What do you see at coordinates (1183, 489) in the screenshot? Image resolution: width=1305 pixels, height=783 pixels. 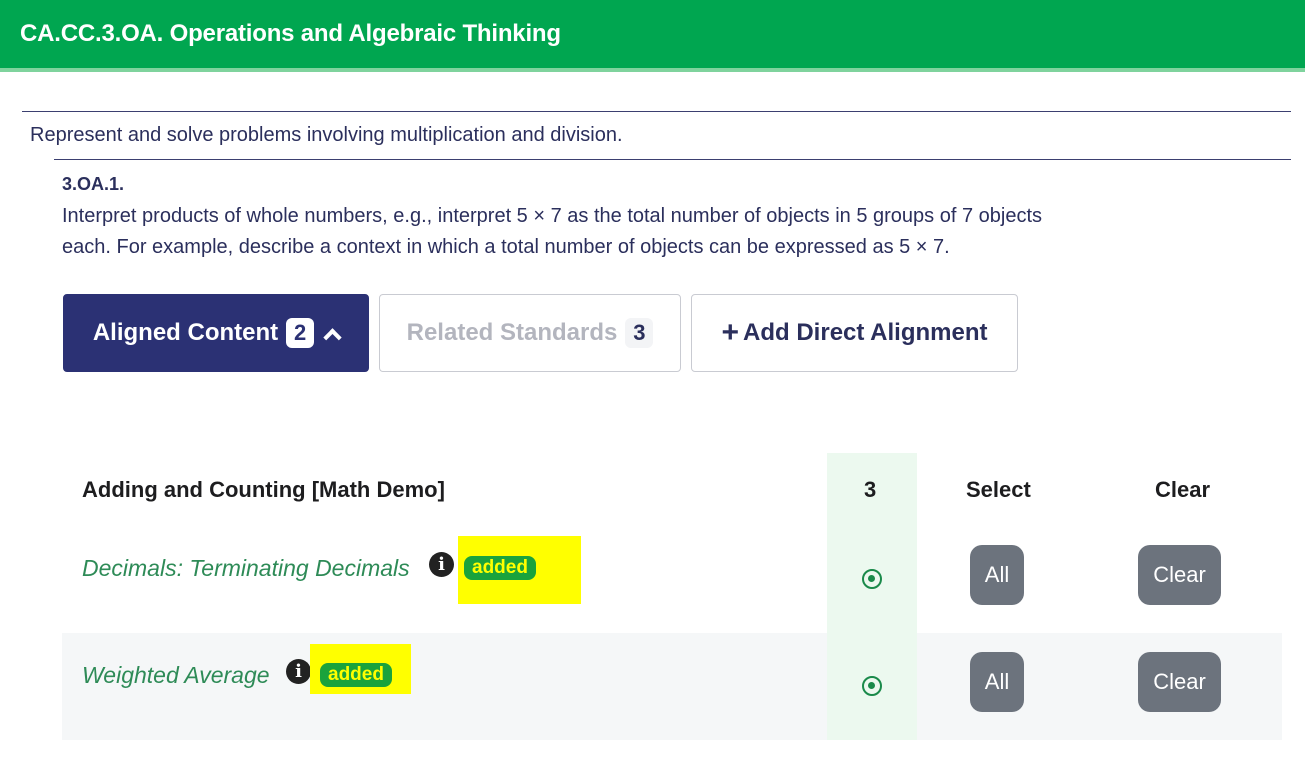 I see `table-header-clear: Clear` at bounding box center [1183, 489].